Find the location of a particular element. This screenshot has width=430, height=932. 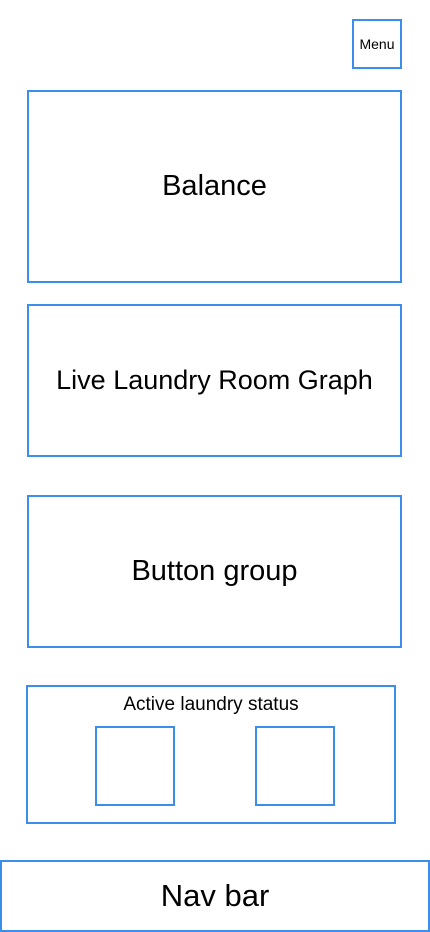

live-laundry-room-graph: Live Laundry Room Graph is located at coordinates (214, 380).